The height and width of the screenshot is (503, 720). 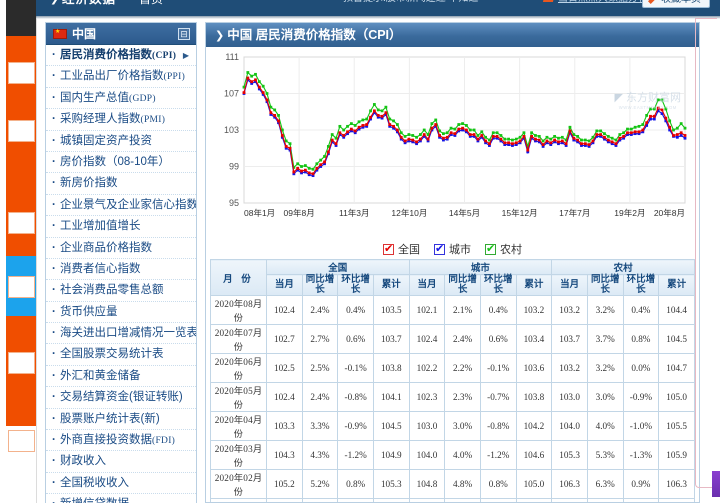 I want to click on cell-value: 105.0, so click(x=534, y=484).